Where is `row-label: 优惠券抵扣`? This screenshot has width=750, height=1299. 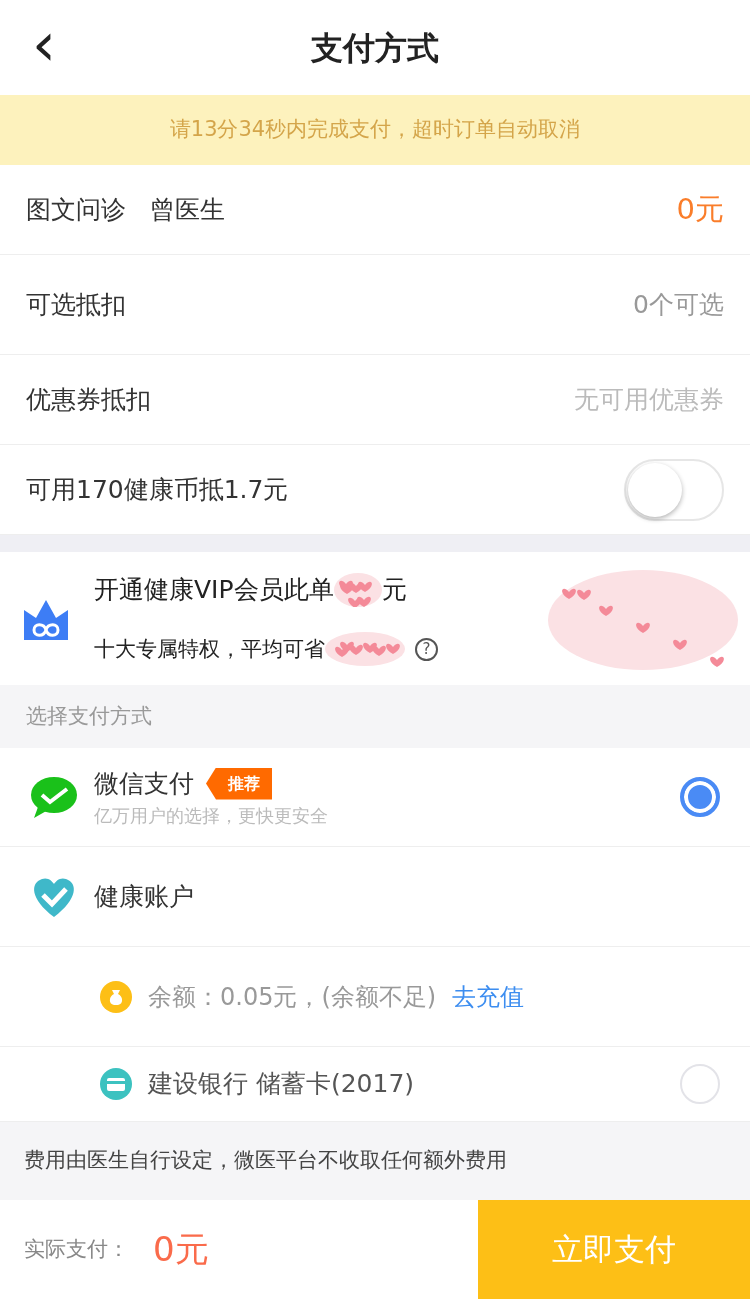
row-label: 优惠券抵扣 is located at coordinates (88, 399).